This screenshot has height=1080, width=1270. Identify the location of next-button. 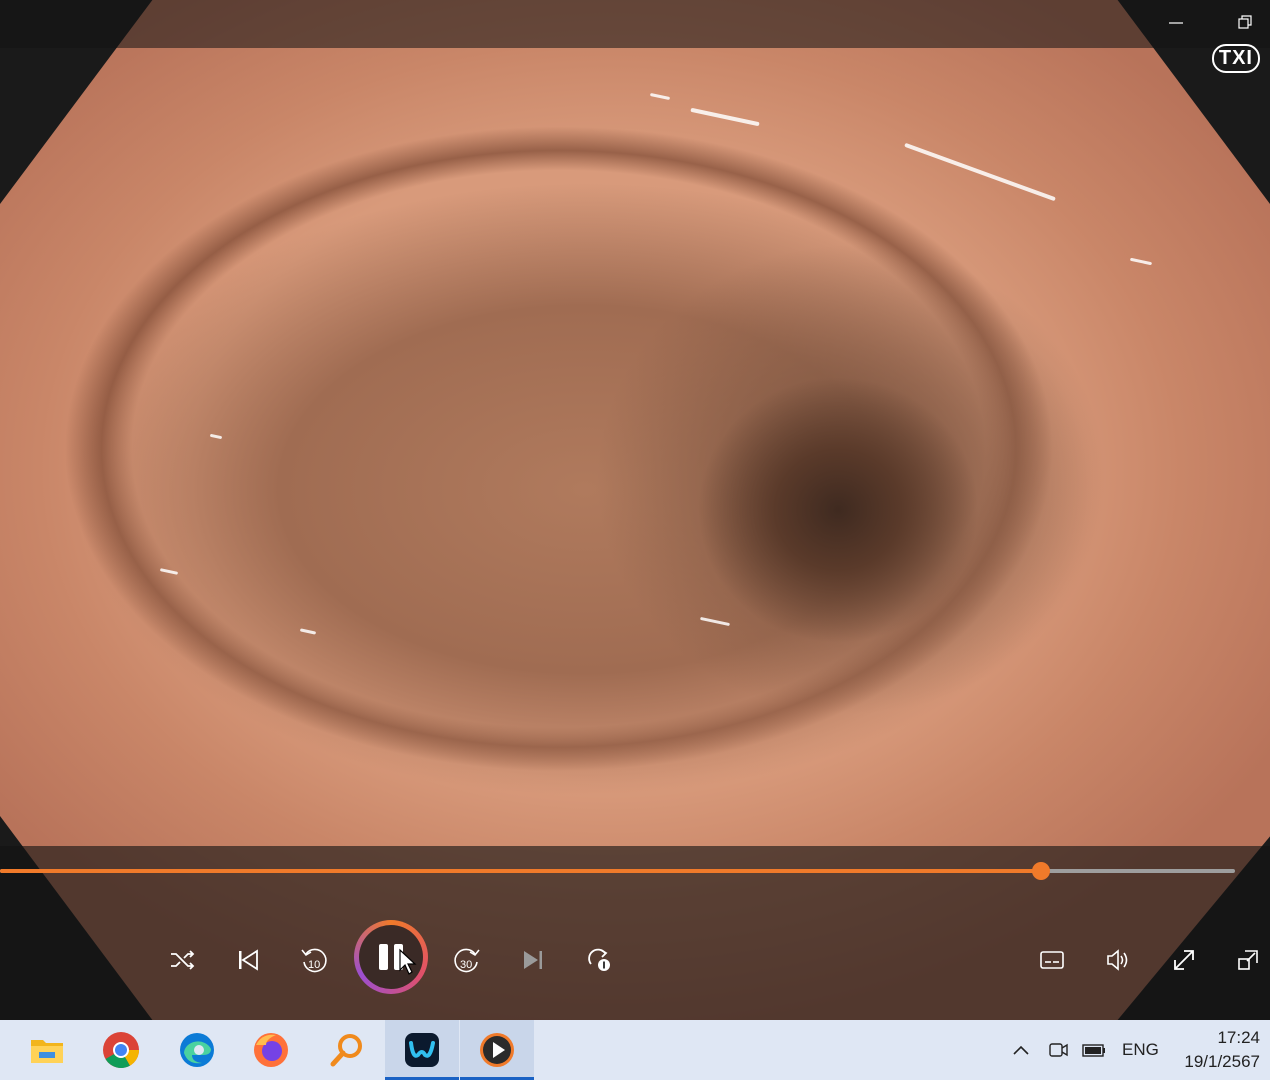
(533, 960).